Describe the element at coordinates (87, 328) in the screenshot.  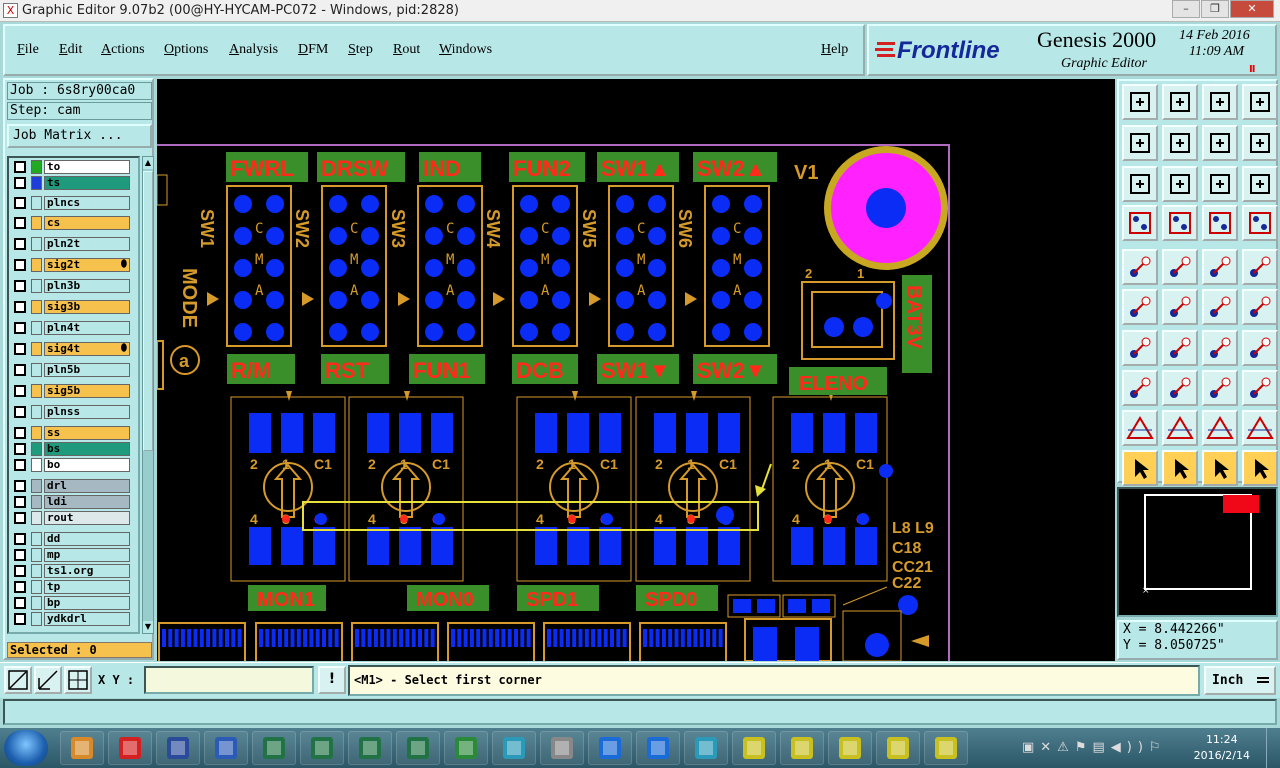
I see `layer-name: pln4t` at that location.